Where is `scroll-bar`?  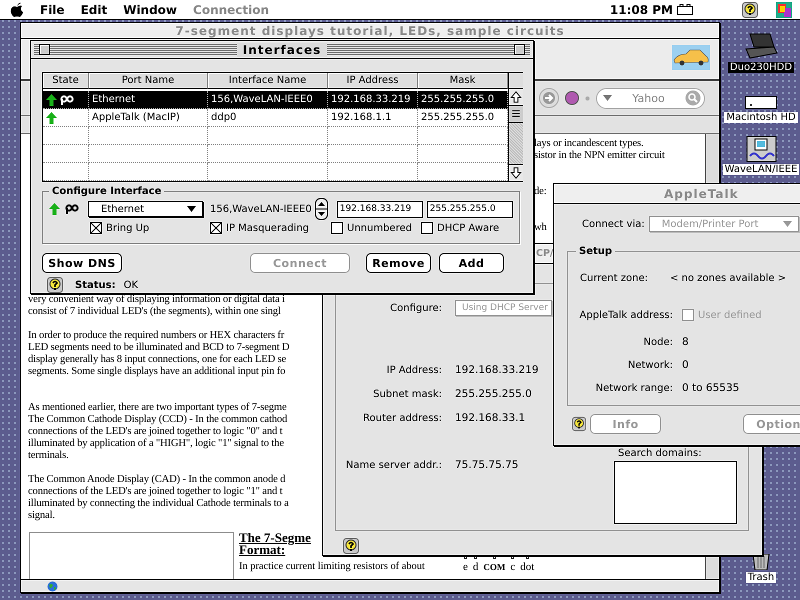 scroll-bar is located at coordinates (515, 127).